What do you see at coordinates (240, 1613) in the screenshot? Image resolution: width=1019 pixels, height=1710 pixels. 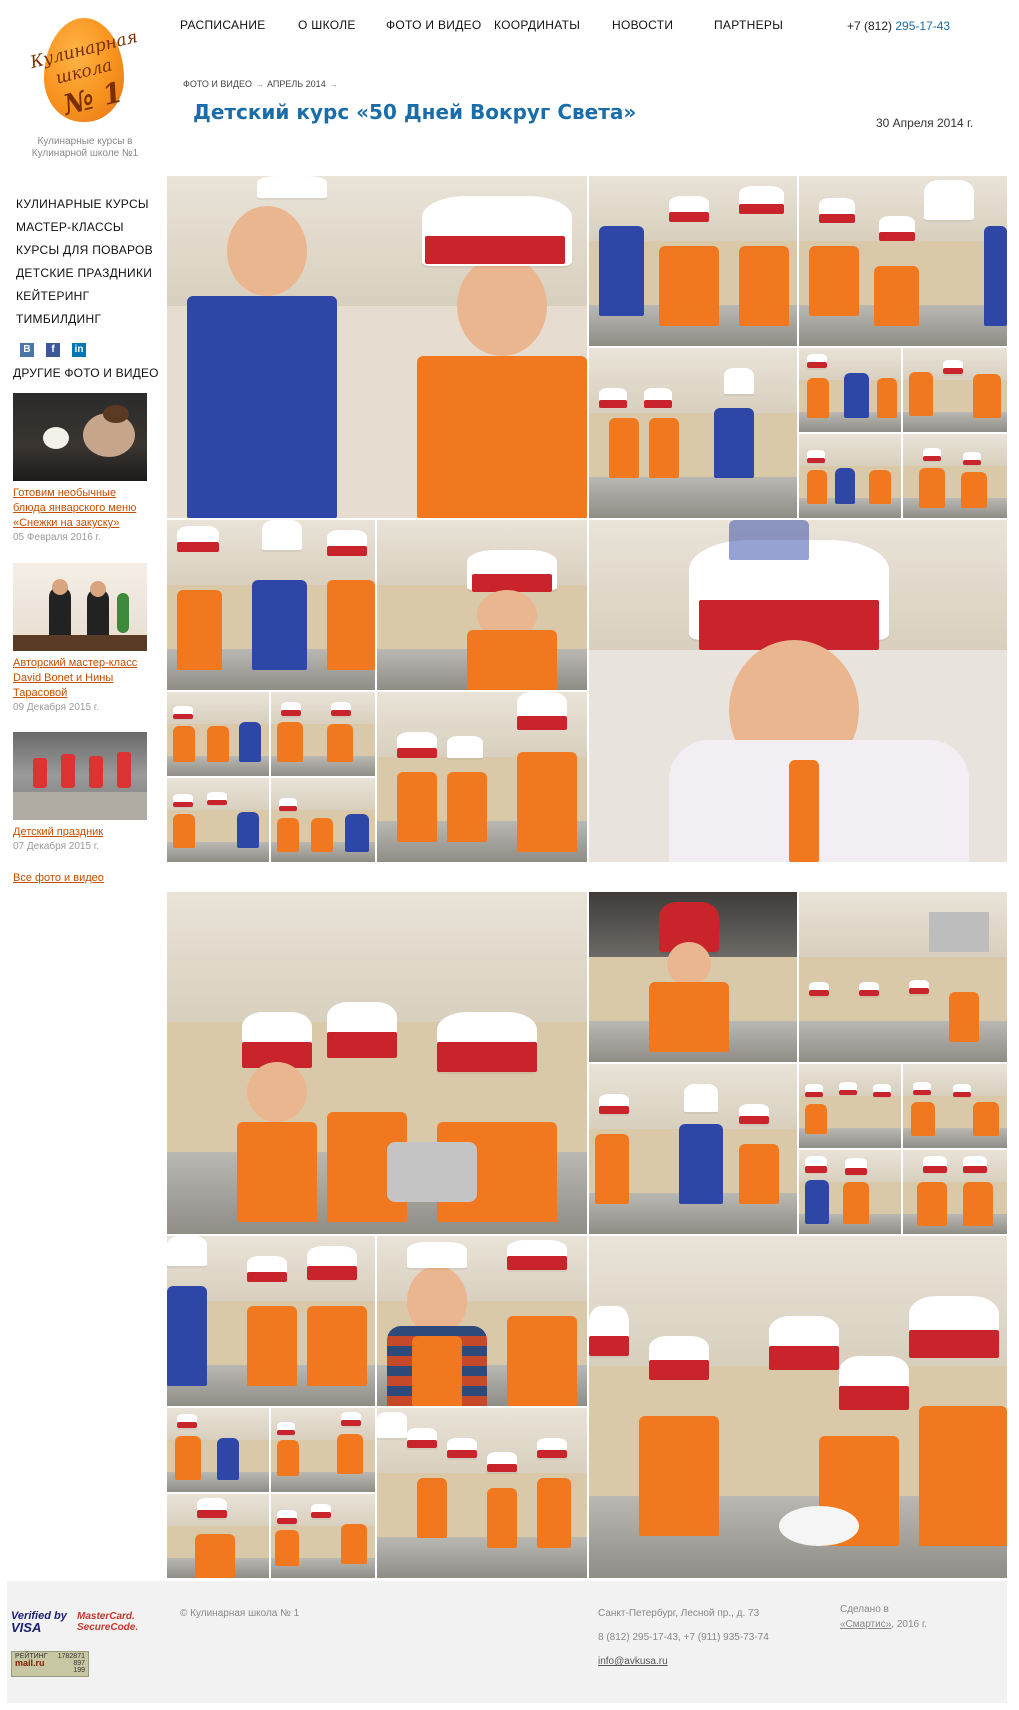 I see `copyright: © Кулинарная школа № 1` at bounding box center [240, 1613].